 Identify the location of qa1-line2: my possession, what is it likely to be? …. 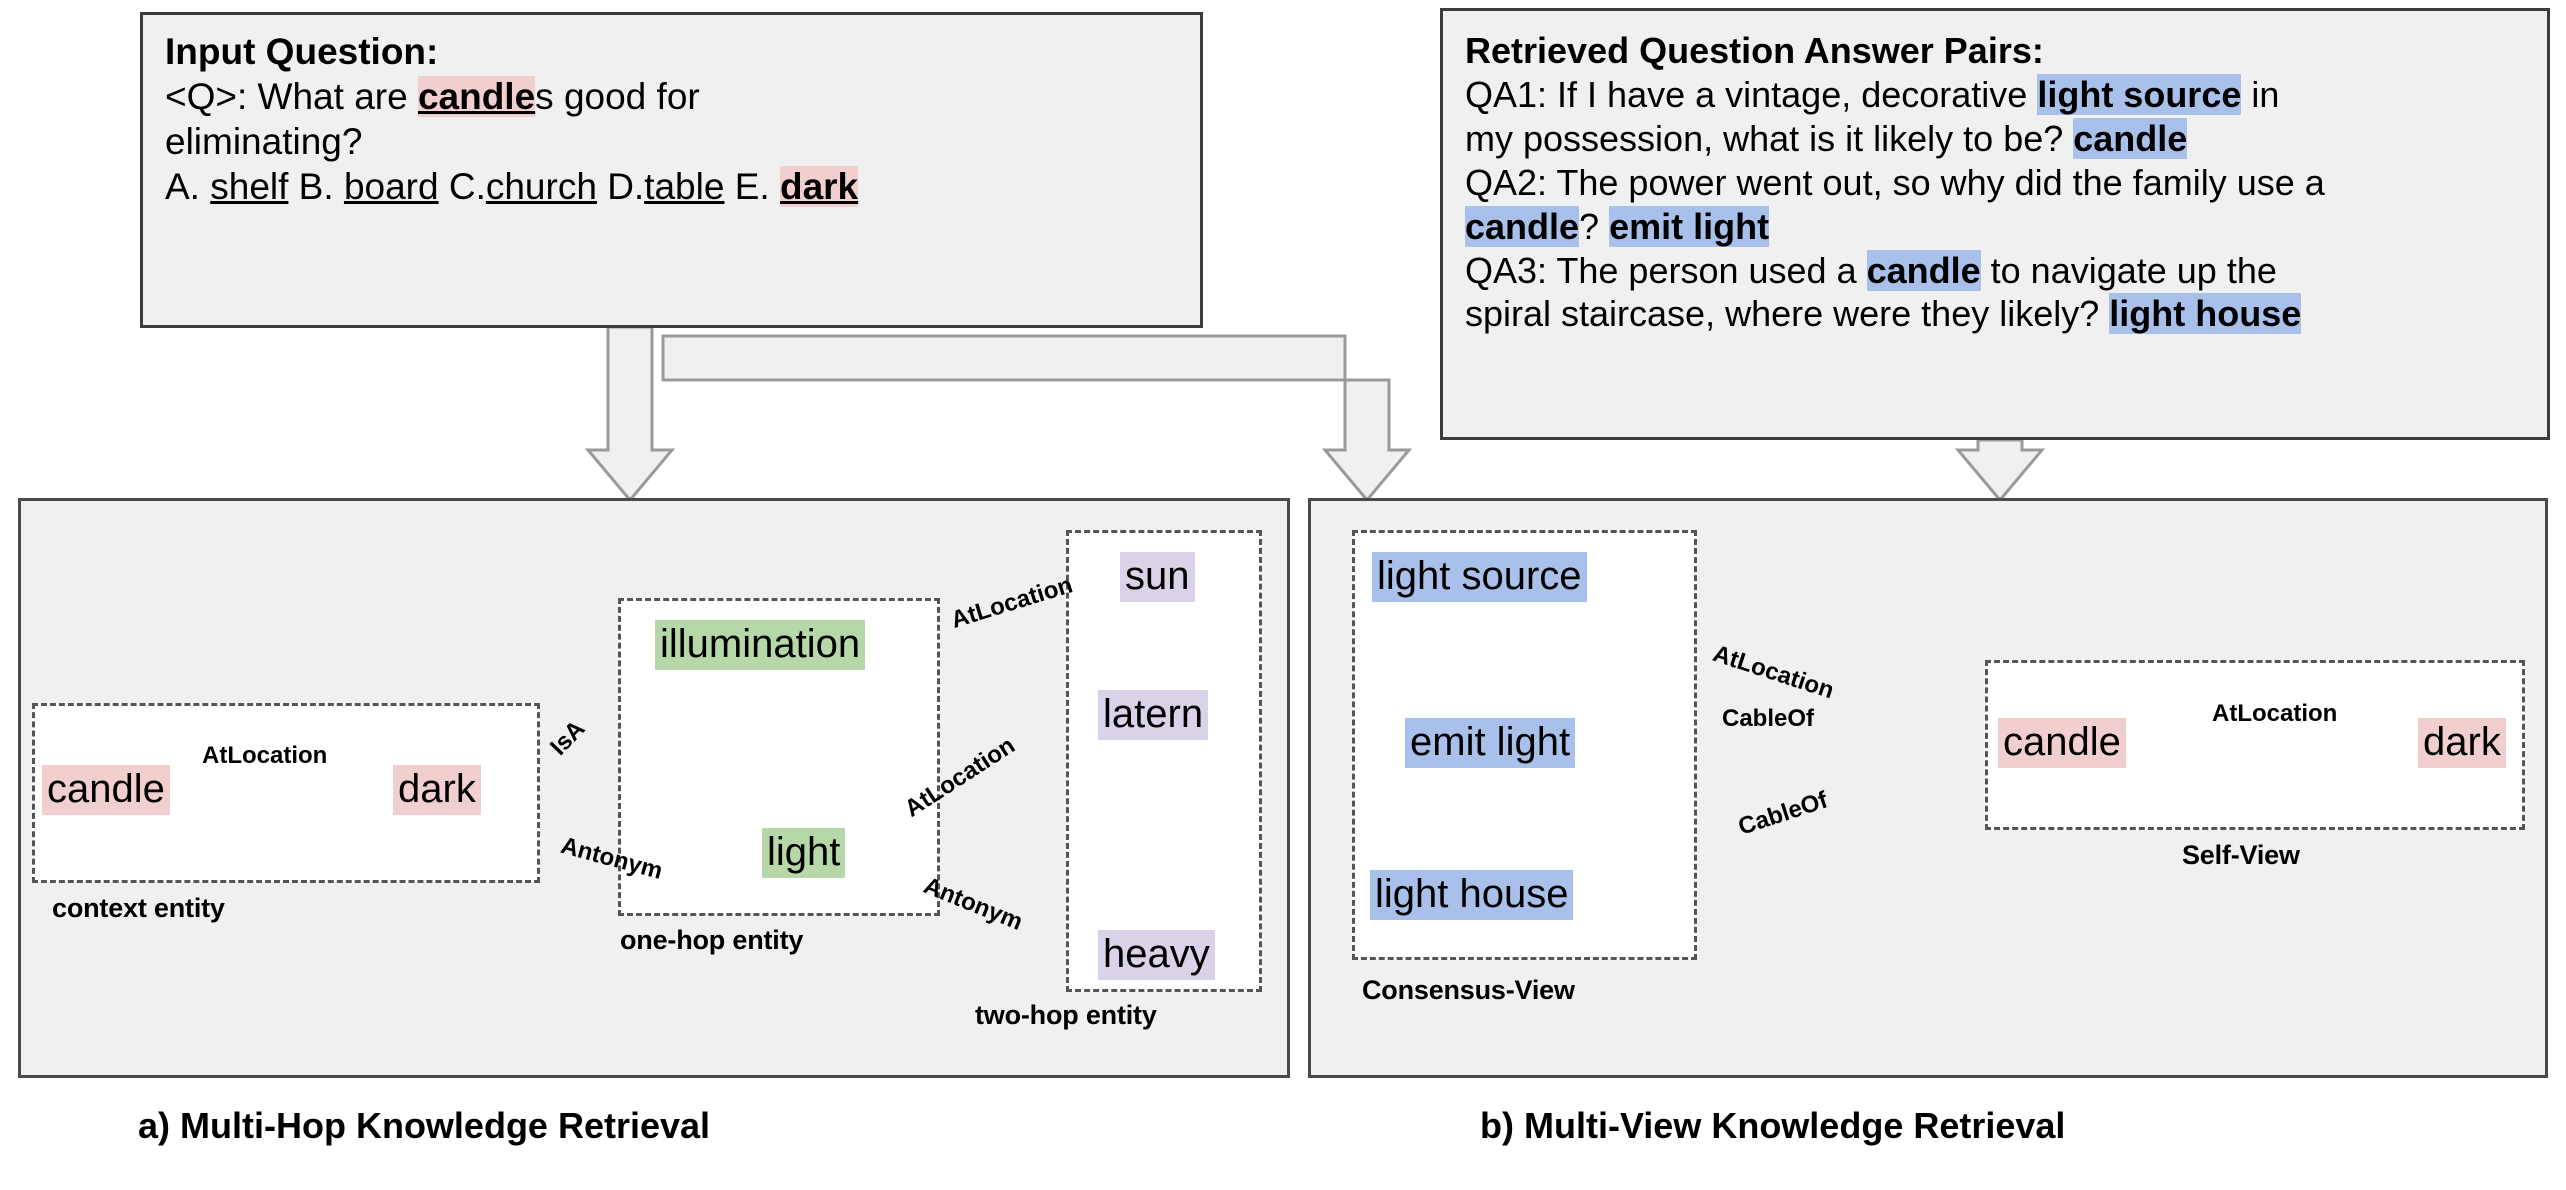
(1995, 139).